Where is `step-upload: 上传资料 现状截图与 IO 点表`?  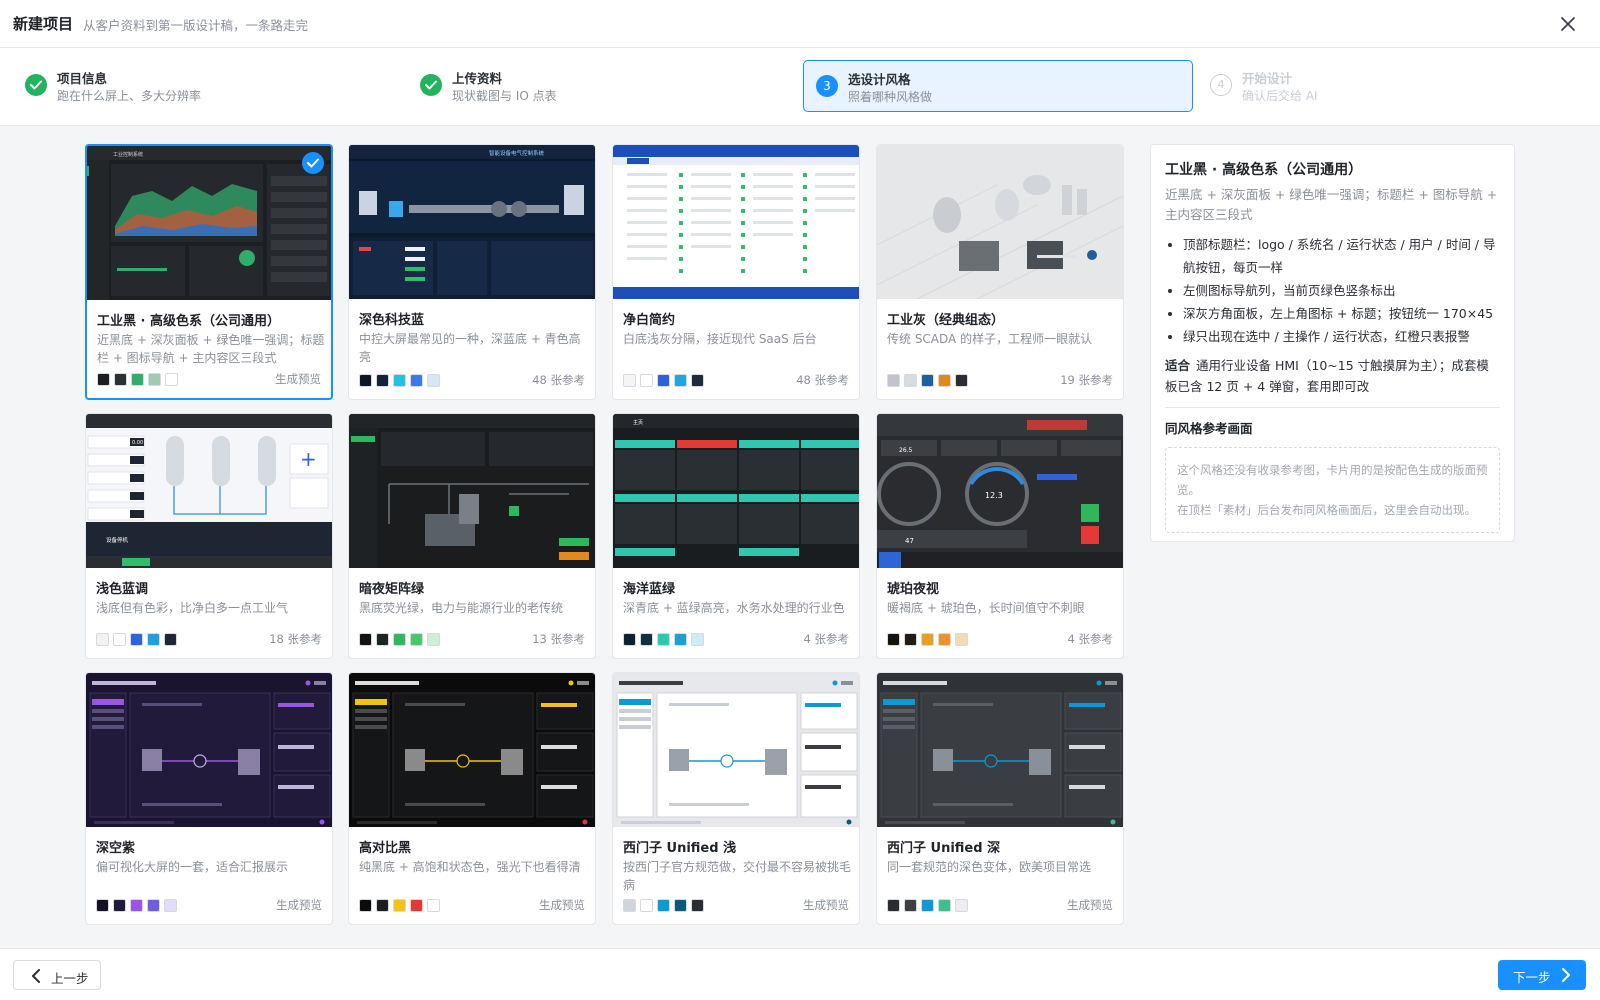
step-upload: 上传资料 现状截图与 IO 点表 is located at coordinates (593, 86).